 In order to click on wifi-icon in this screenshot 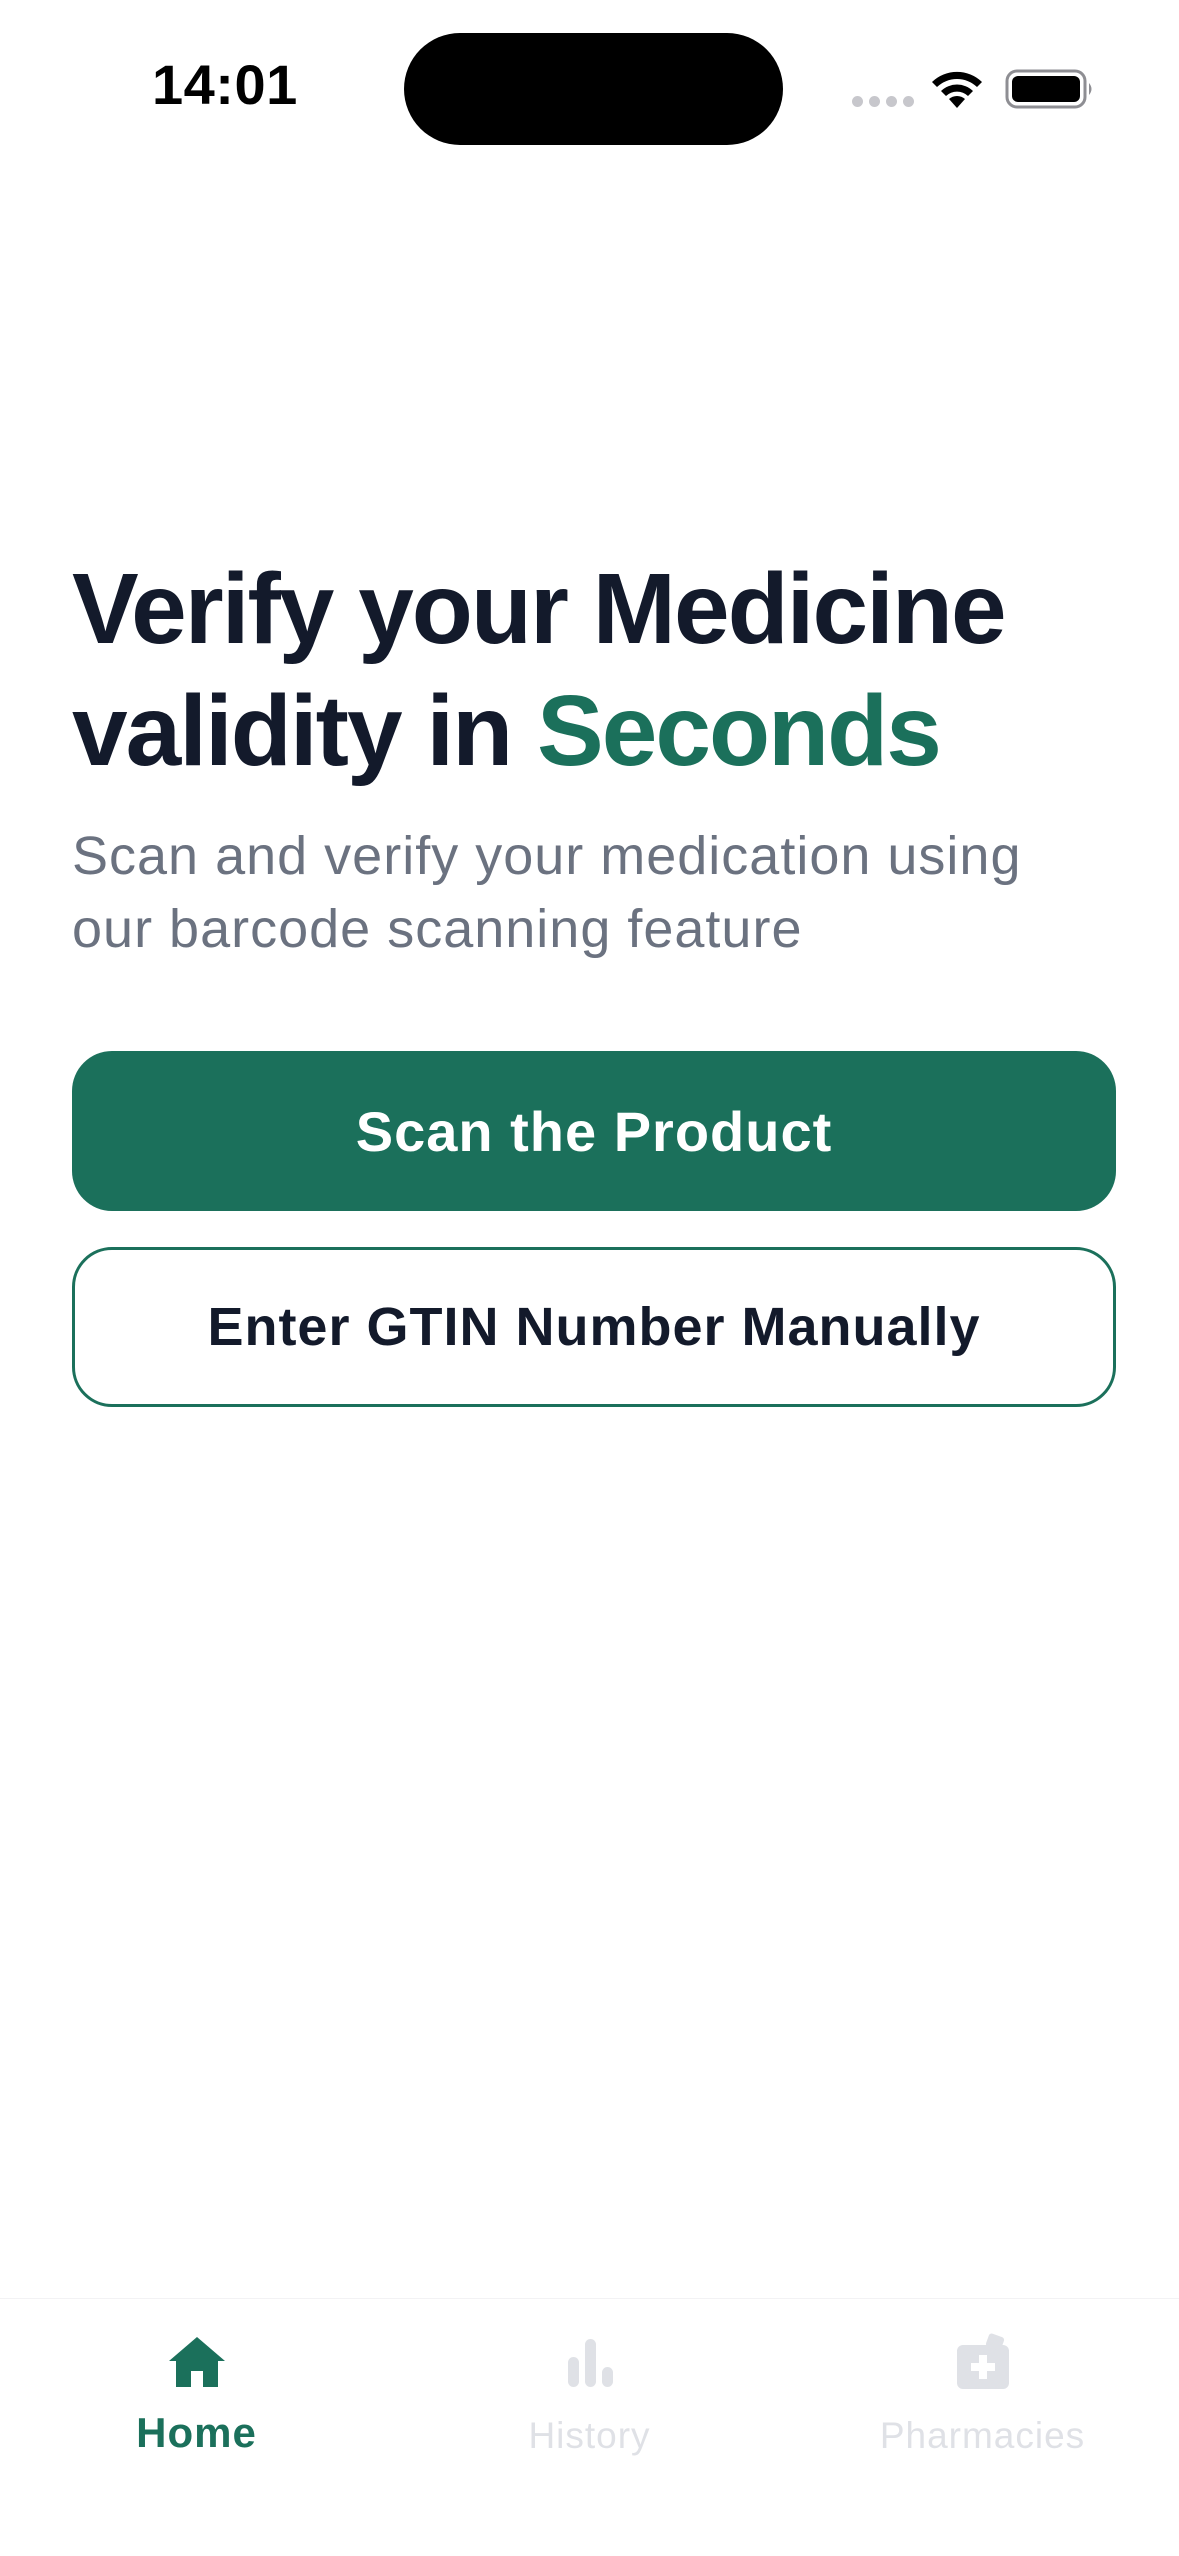, I will do `click(957, 89)`.